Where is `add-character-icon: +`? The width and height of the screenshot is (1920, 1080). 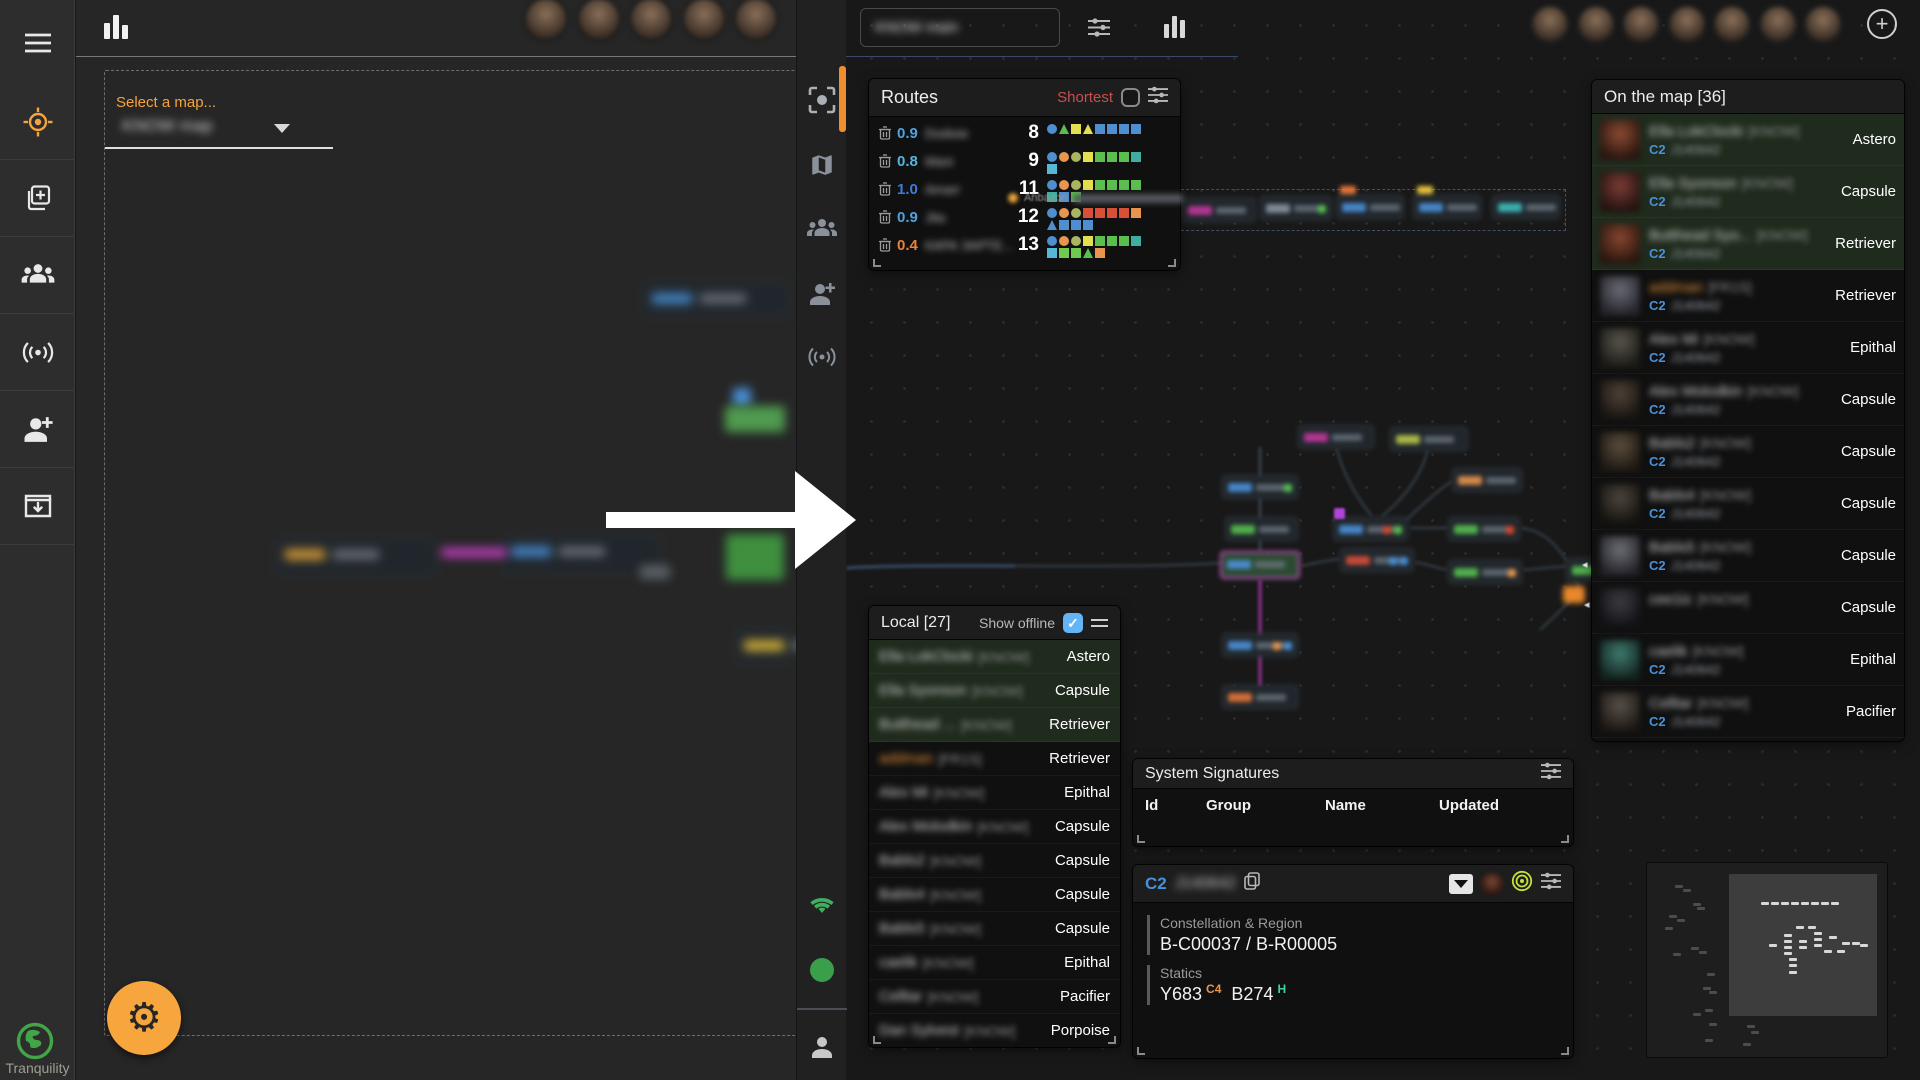
add-character-icon: + is located at coordinates (1882, 24).